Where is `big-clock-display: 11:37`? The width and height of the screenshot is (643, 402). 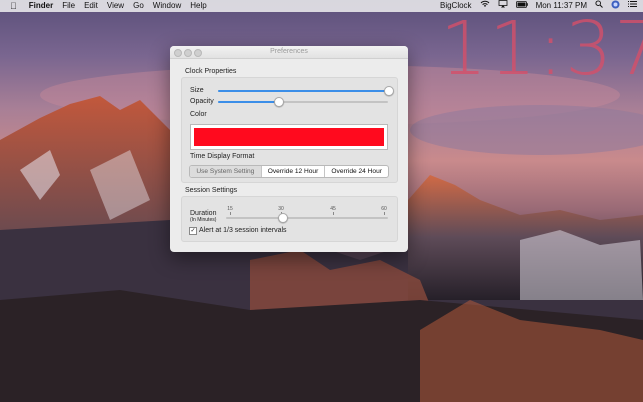
big-clock-display: 11:37 is located at coordinates (541, 49).